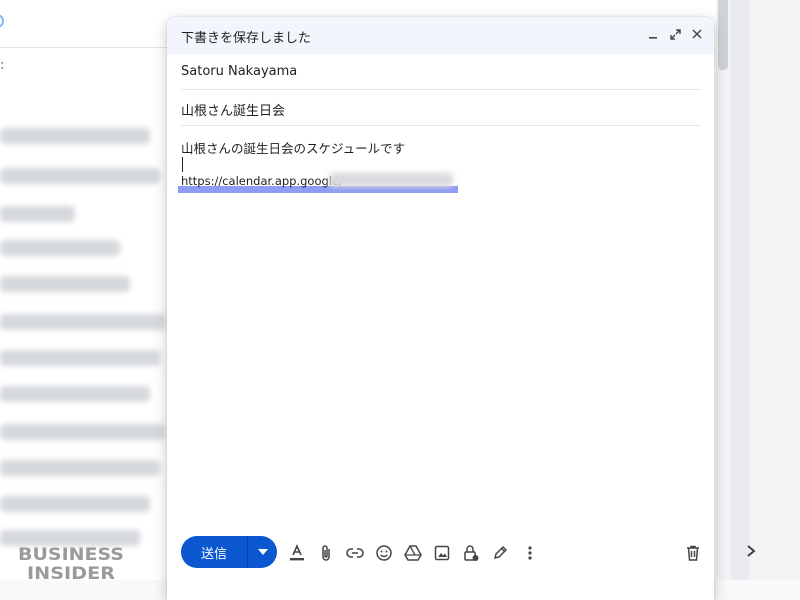 The image size is (800, 600). I want to click on chevron-right-icon, so click(751, 553).